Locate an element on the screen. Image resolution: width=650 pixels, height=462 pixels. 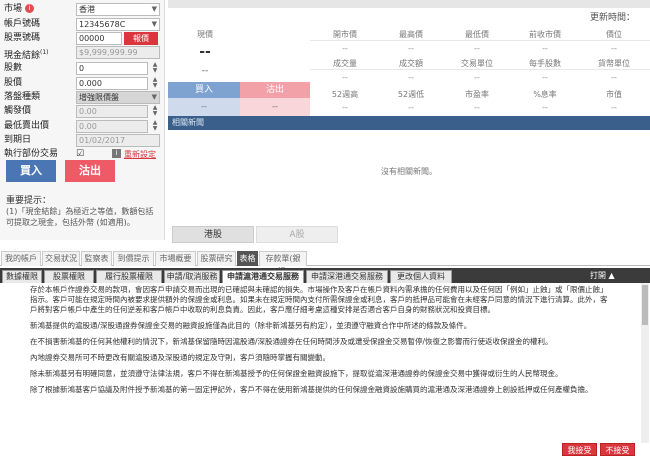
tab-deposit-slip: 存款單(銀行) is located at coordinates (283, 263).